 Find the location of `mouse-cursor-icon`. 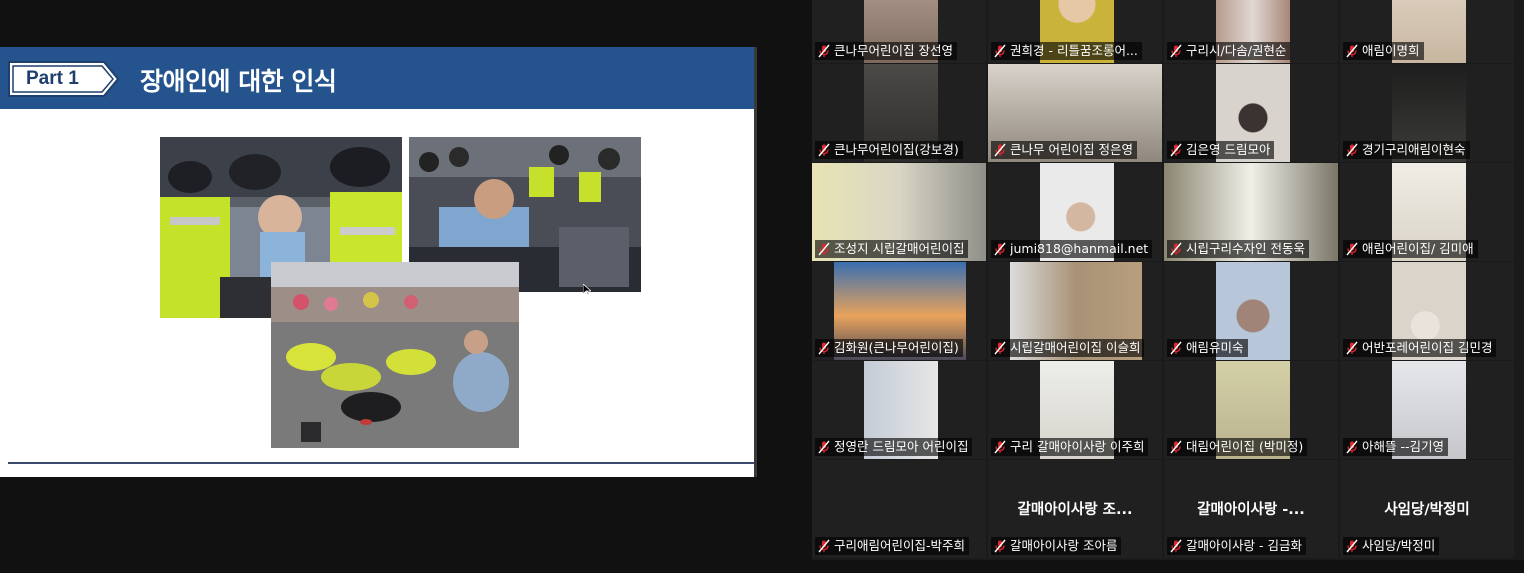

mouse-cursor-icon is located at coordinates (587, 290).